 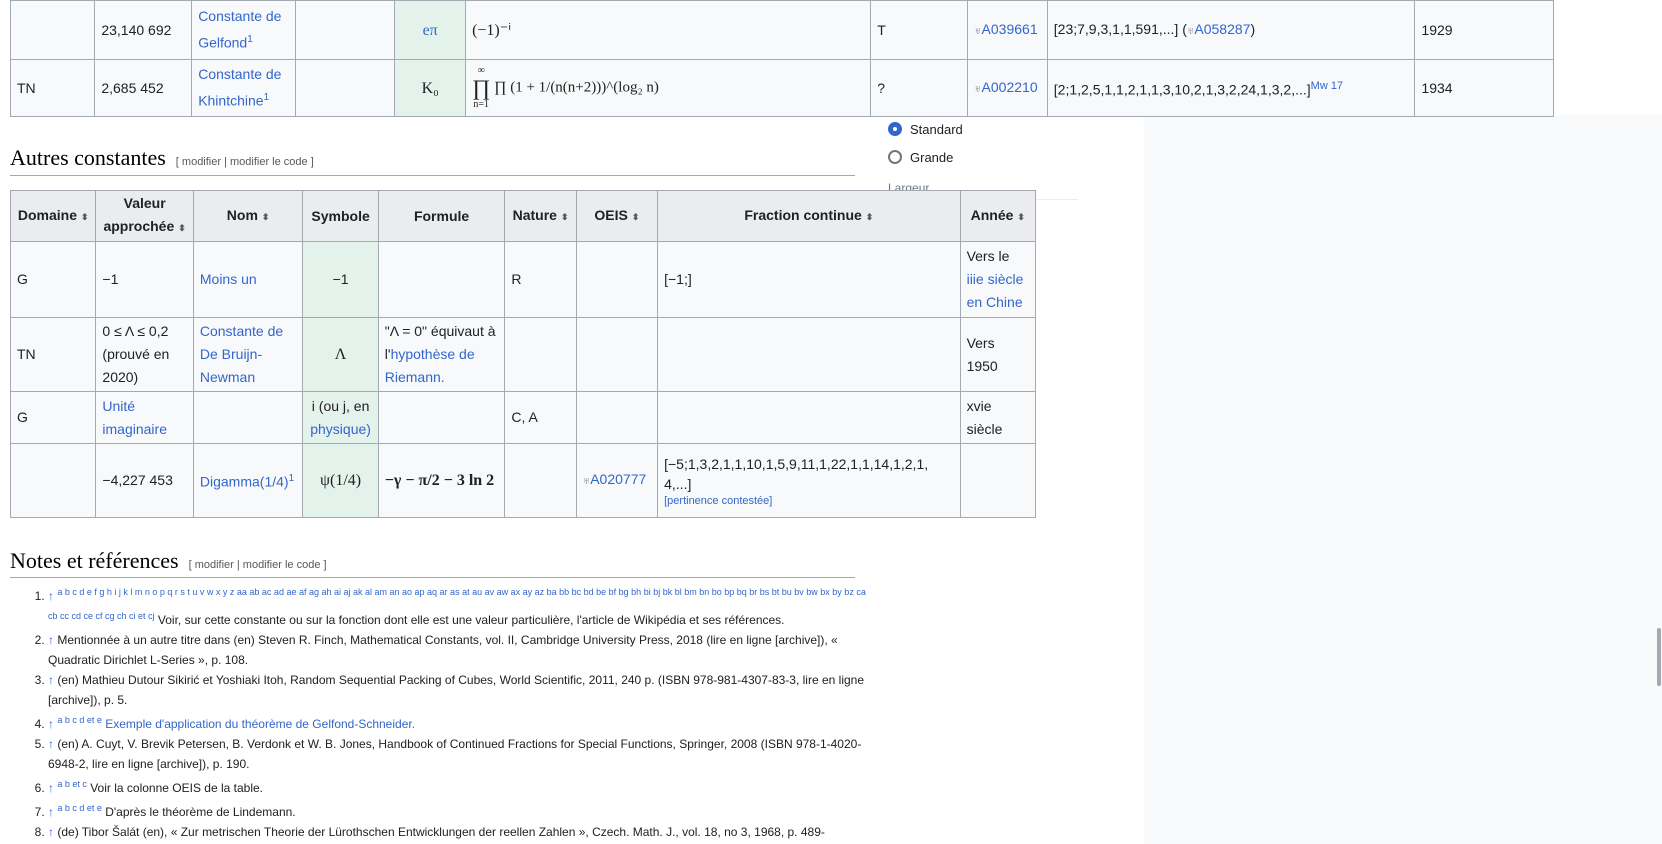 I want to click on product-lower: n=1, so click(x=481, y=104).